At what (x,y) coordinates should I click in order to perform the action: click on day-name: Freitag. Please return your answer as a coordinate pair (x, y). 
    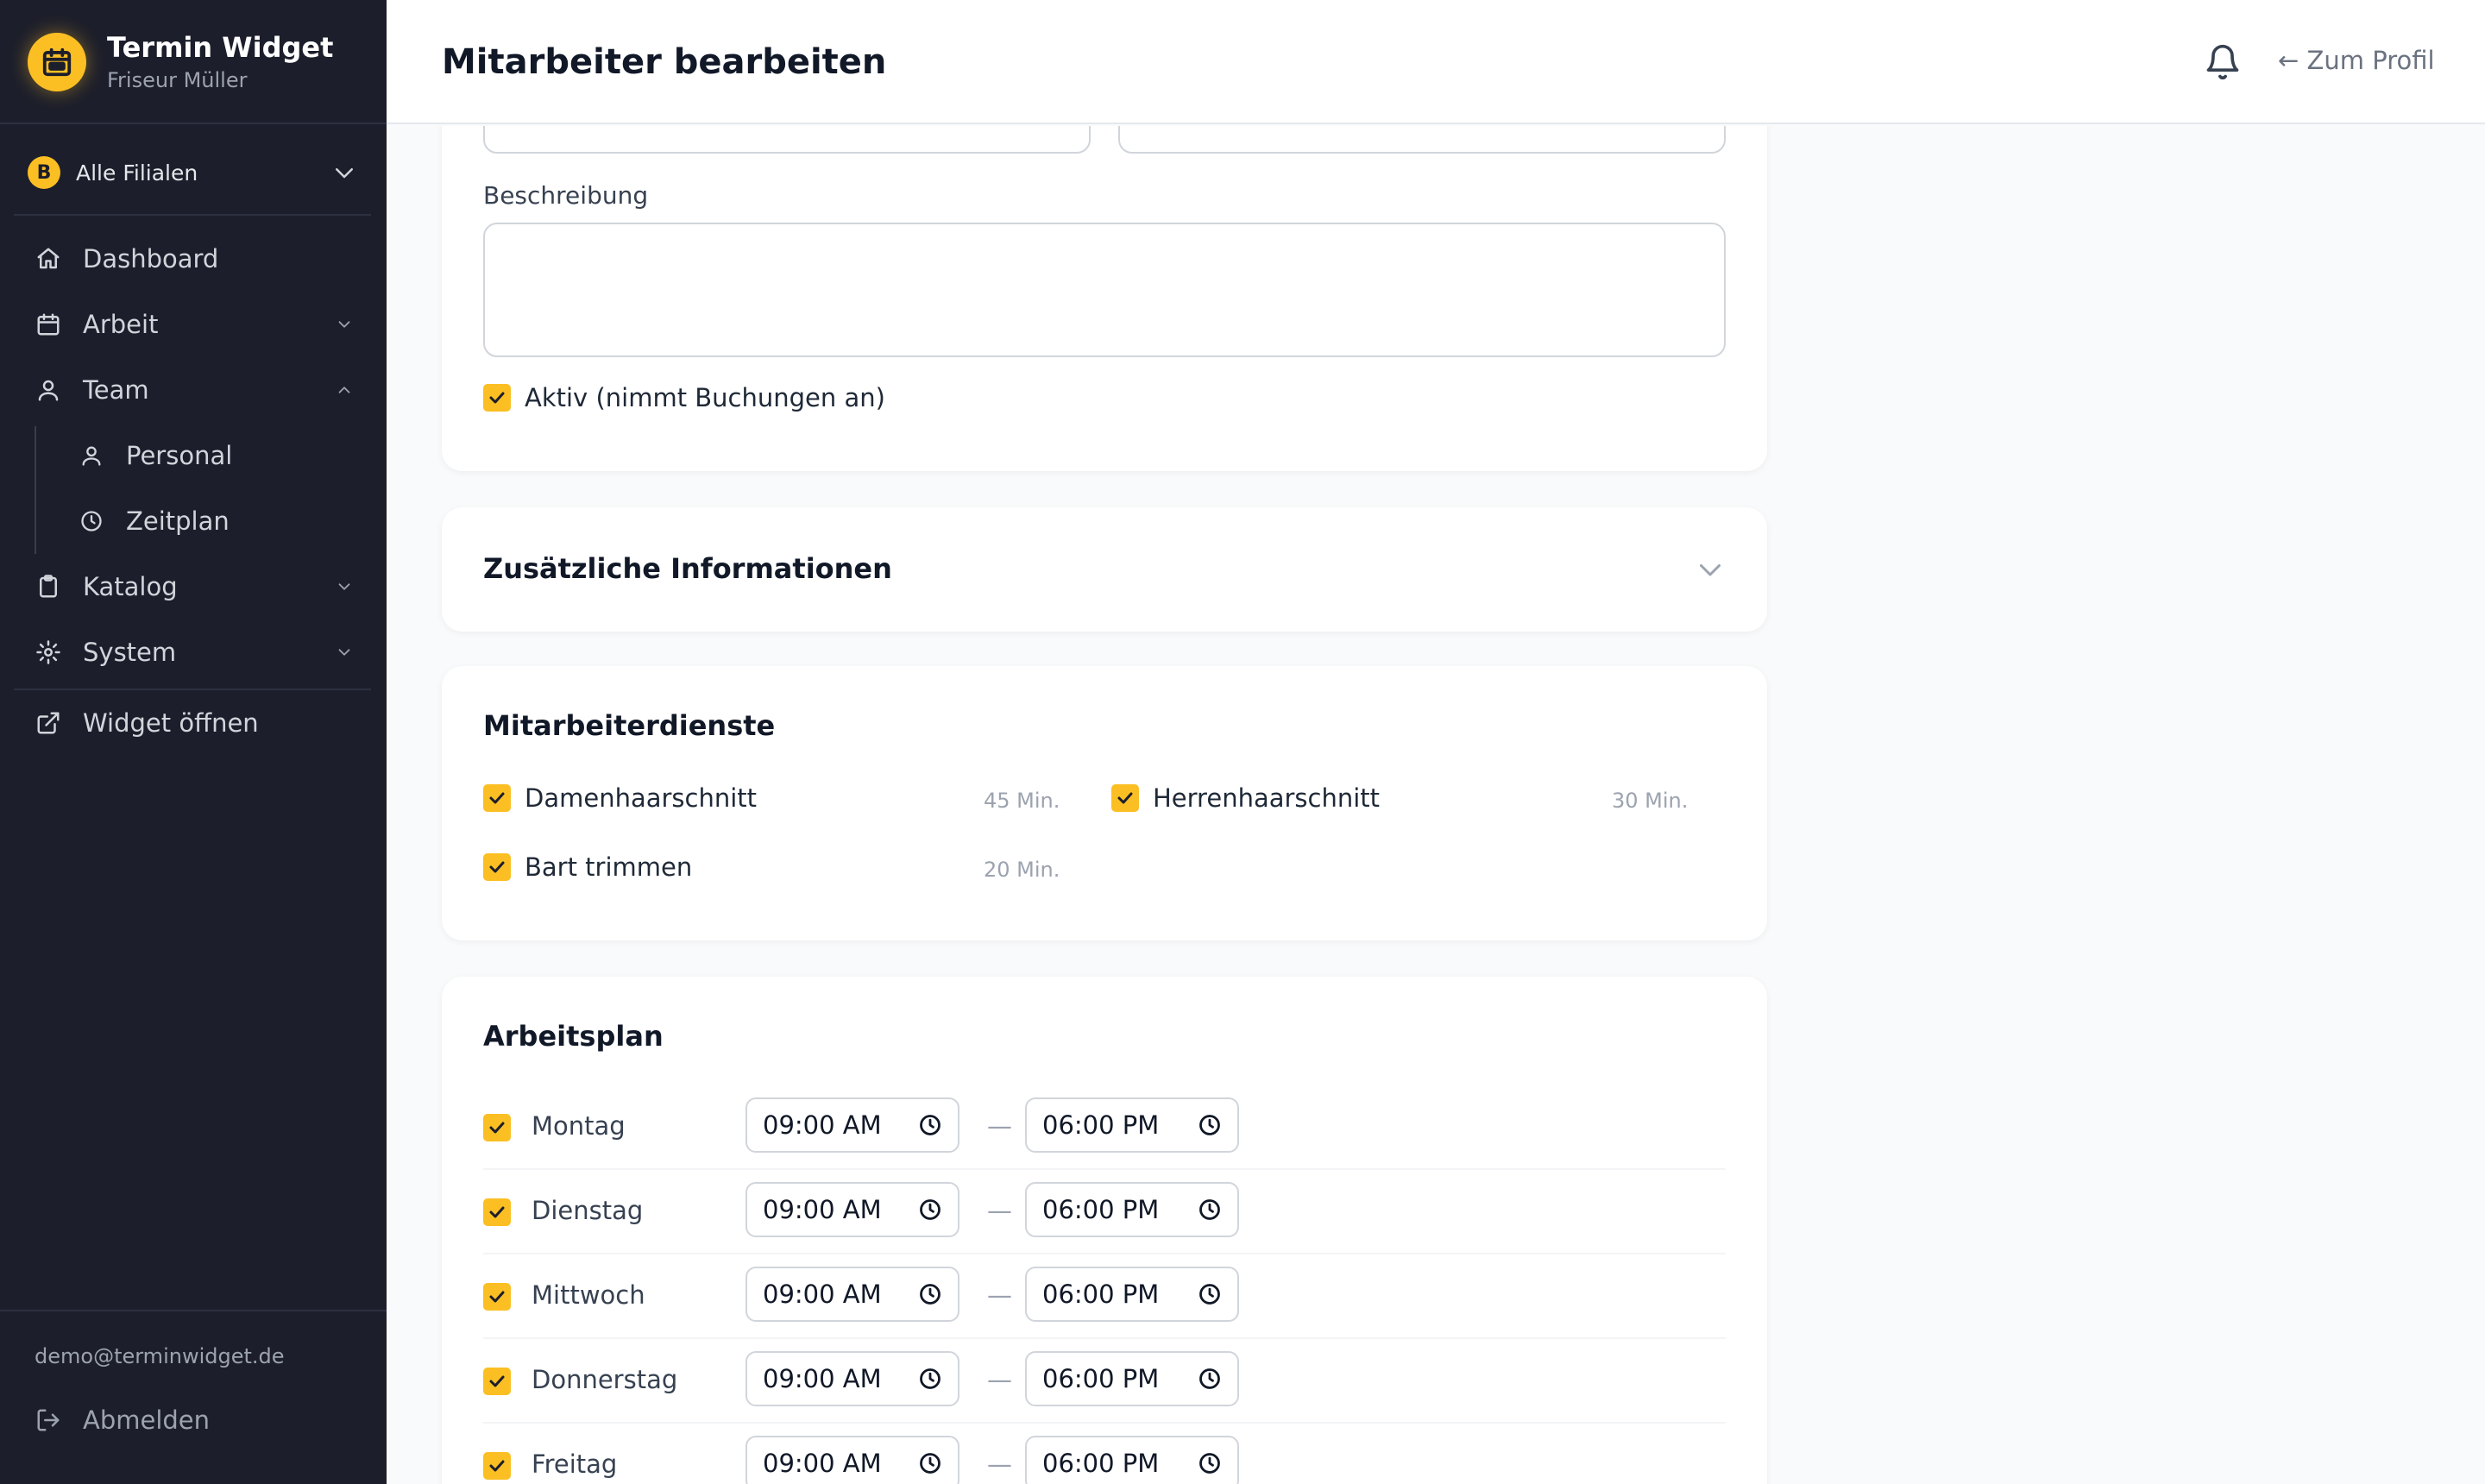
    Looking at the image, I should click on (575, 1464).